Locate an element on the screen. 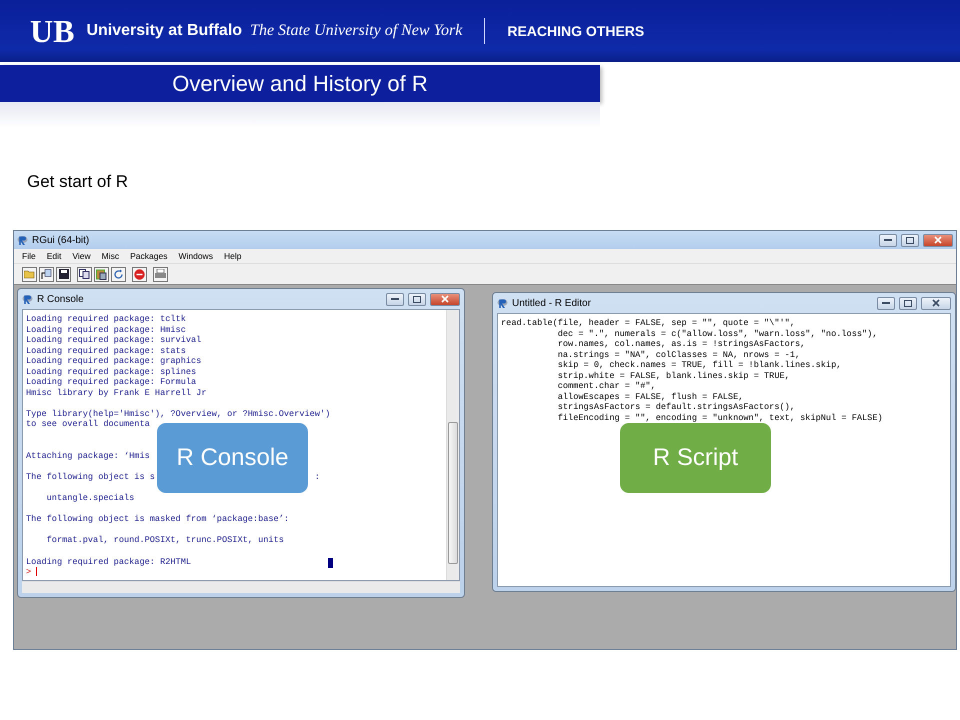 This screenshot has width=960, height=720. code-line: read.table(file, header = FALSE, sep = "", quote = "\"'", is located at coordinates (648, 323).